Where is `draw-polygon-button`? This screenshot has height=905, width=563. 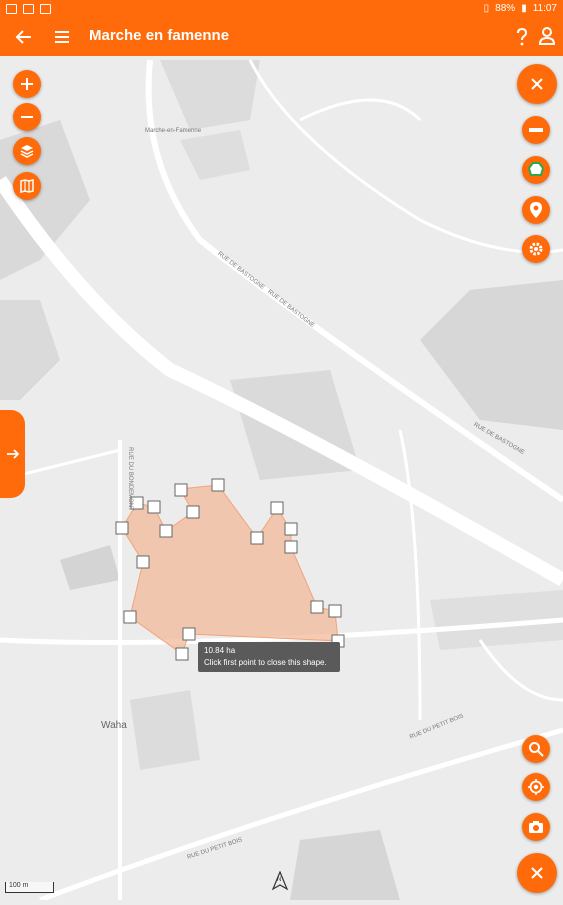
draw-polygon-button is located at coordinates (536, 170).